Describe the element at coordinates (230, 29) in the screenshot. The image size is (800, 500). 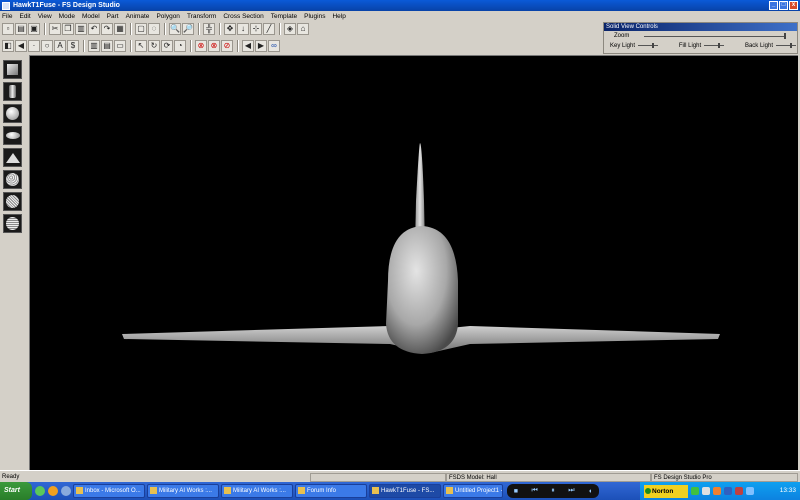
I see `move-icon: ✥` at that location.